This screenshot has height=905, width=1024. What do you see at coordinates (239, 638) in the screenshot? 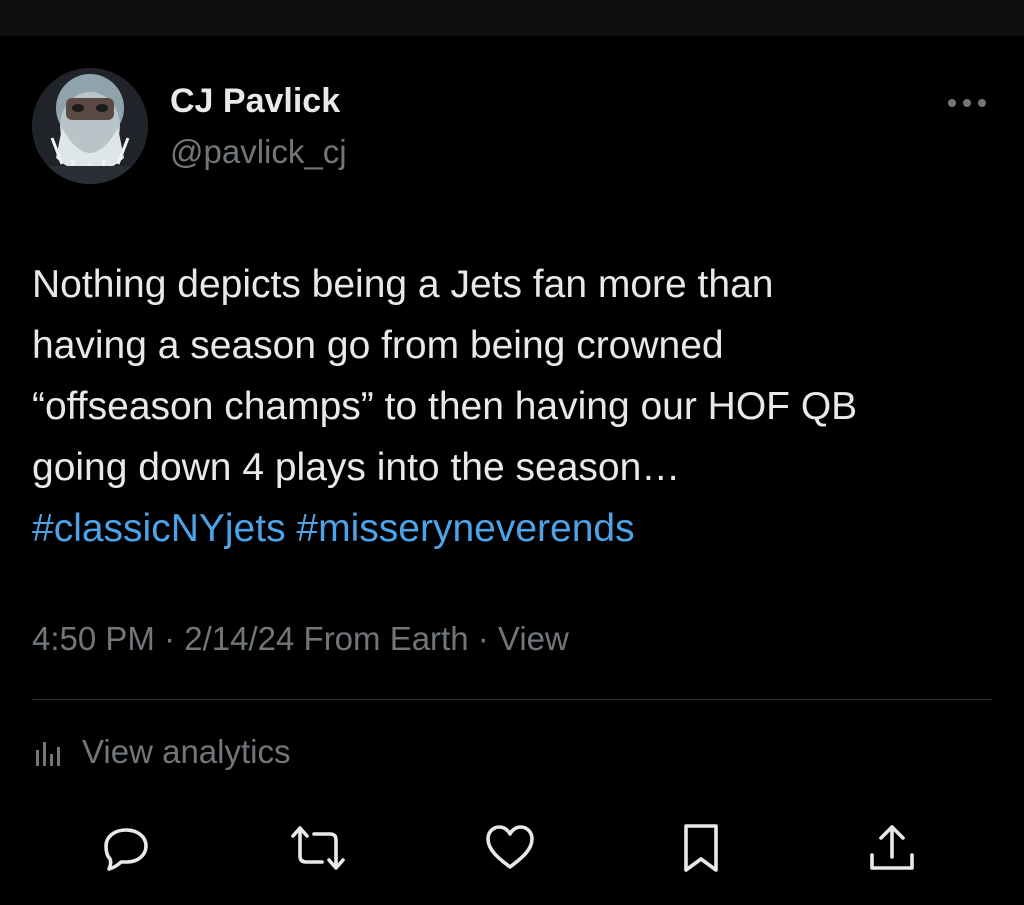
I see `tweet-date: 2/14/24` at bounding box center [239, 638].